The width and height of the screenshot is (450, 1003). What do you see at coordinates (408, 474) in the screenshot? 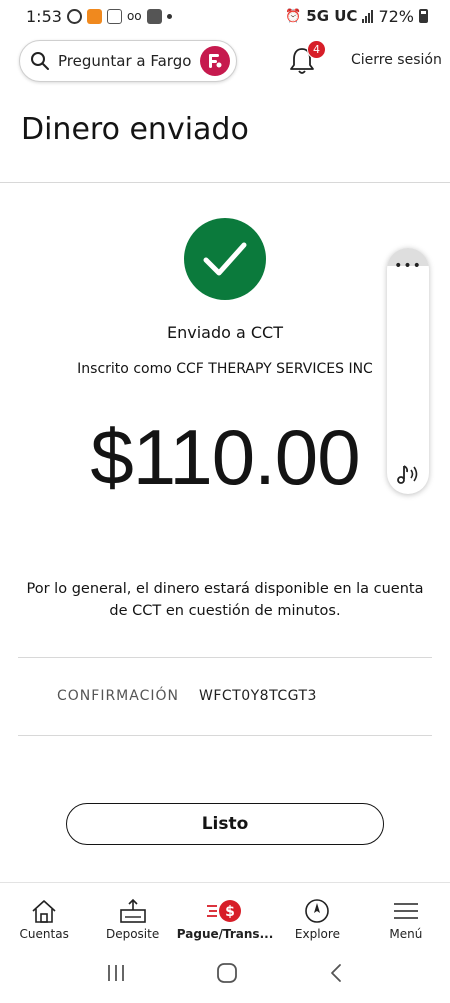
I see `audio-read-aloud-icon` at bounding box center [408, 474].